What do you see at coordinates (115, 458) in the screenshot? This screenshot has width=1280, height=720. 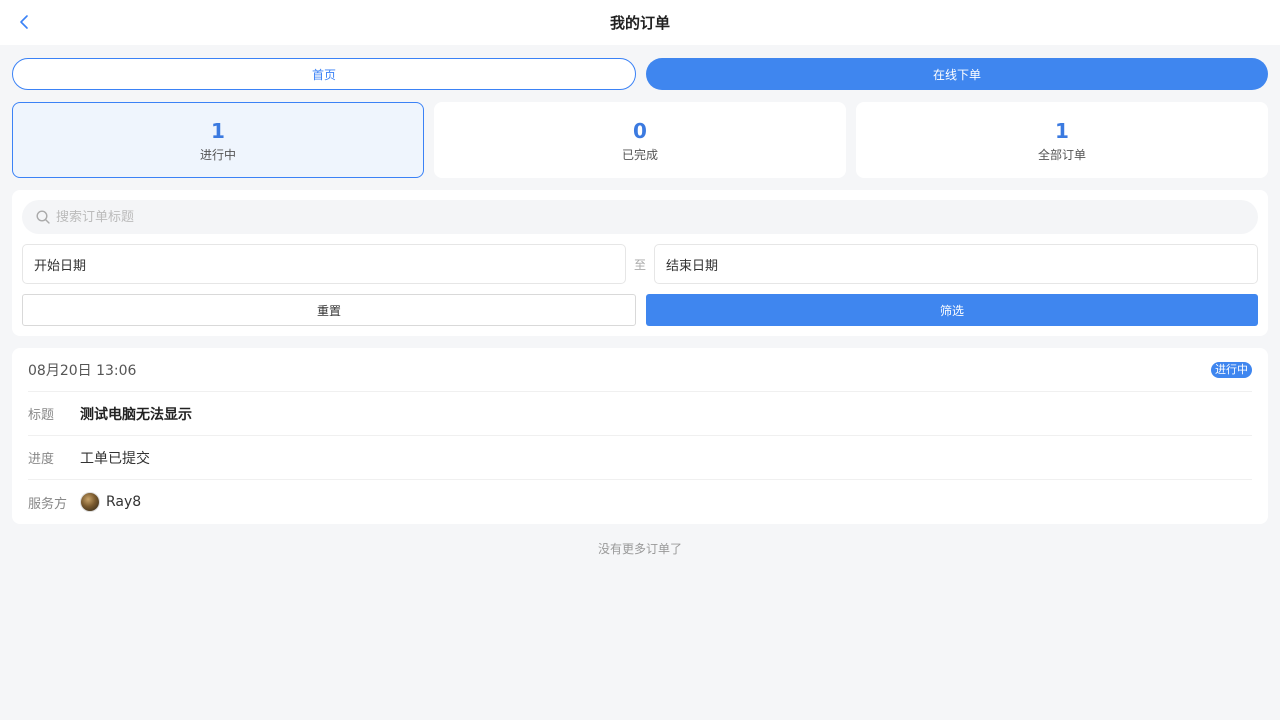 I see `order-progress: 工单已提交` at bounding box center [115, 458].